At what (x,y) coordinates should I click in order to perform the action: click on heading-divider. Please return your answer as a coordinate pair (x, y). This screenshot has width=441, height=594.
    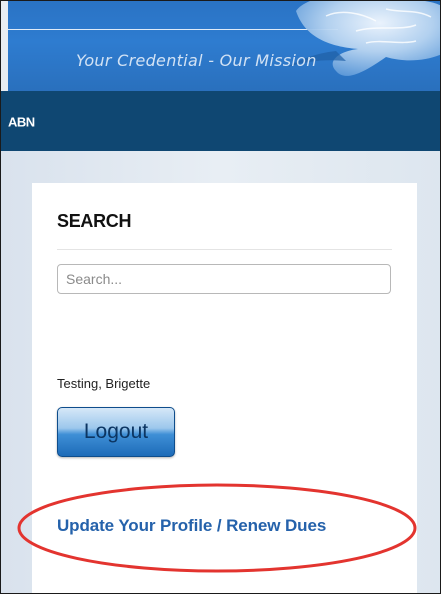
    Looking at the image, I should click on (224, 249).